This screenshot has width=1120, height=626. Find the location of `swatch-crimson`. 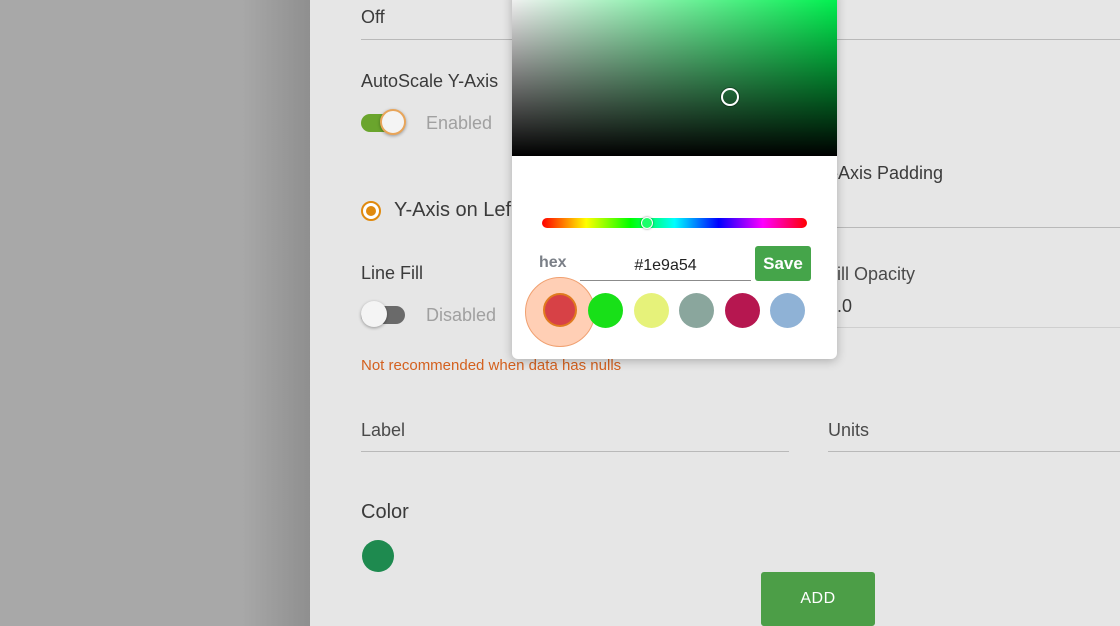

swatch-crimson is located at coordinates (742, 310).